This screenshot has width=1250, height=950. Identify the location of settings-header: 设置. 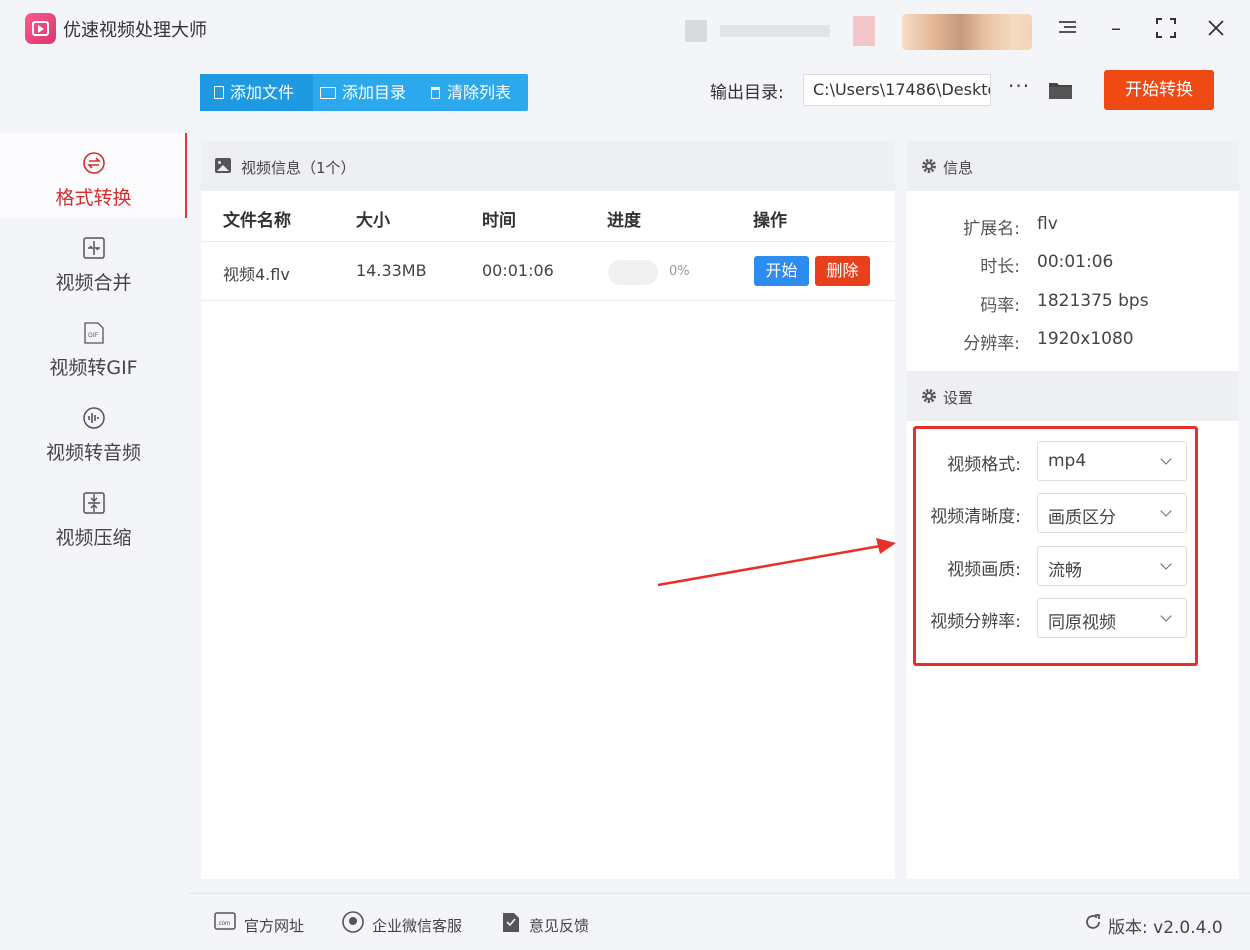
(1073, 396).